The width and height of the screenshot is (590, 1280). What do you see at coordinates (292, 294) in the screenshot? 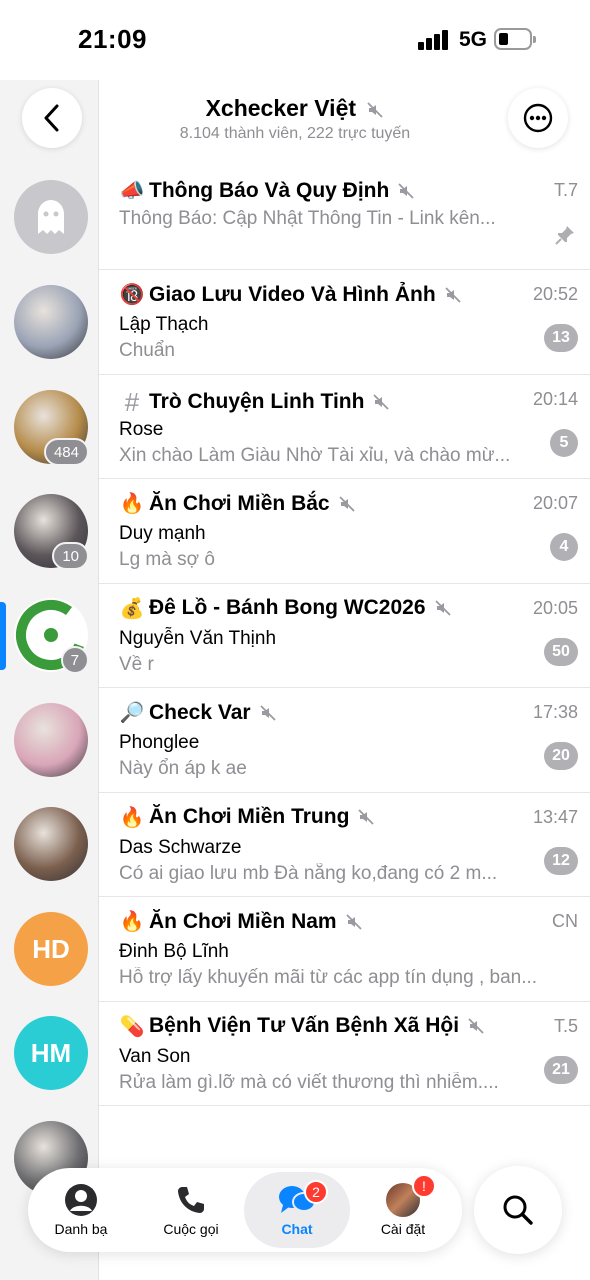
I see `topic-title: Giao Lưu Video Và Hình Ảnh` at bounding box center [292, 294].